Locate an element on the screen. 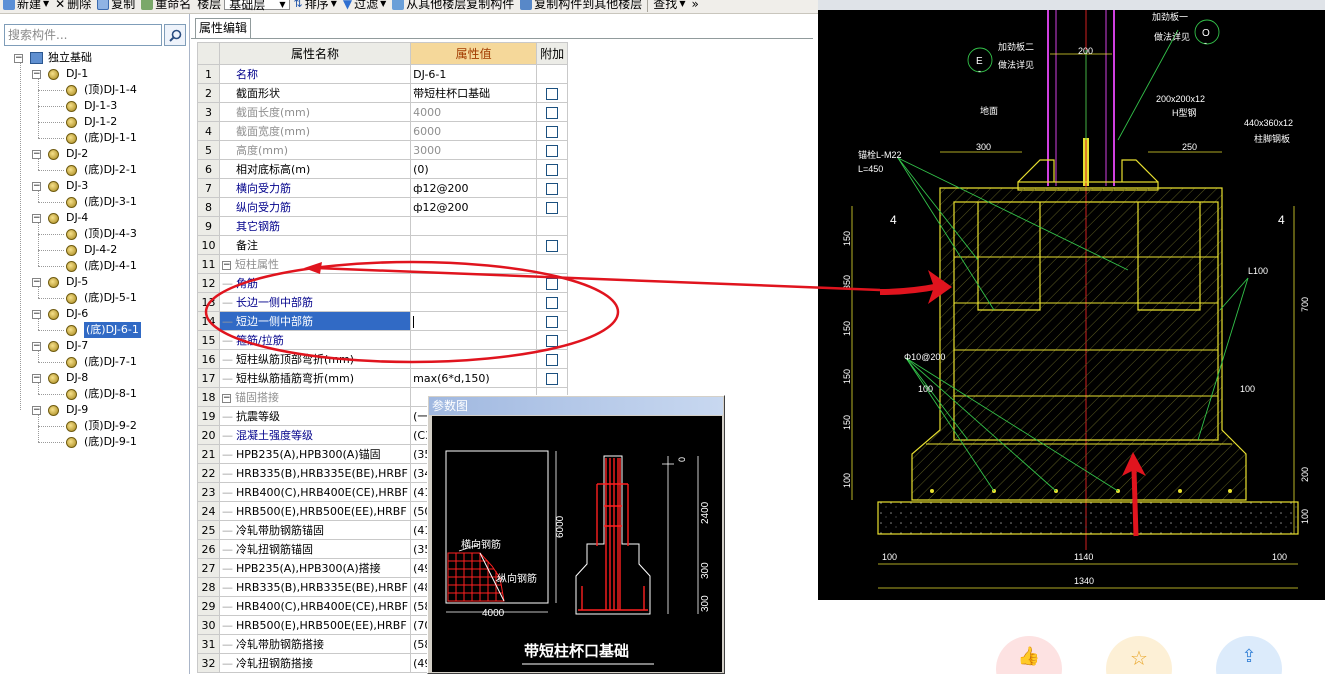 This screenshot has height=674, width=1325. property-name-cell: 高度(mm) is located at coordinates (315, 150).